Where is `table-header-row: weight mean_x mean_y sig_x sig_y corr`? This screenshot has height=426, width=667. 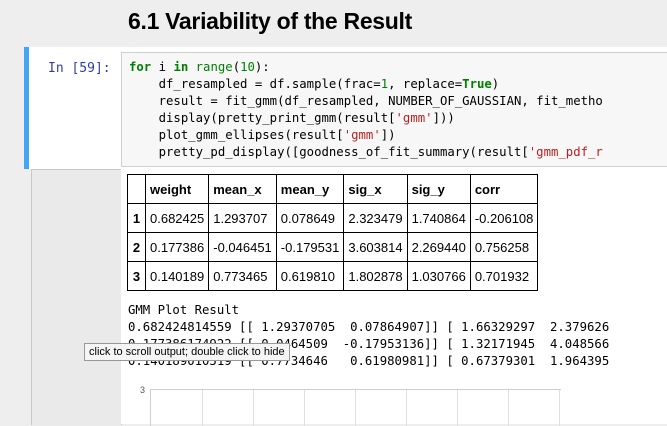
table-header-row: weight mean_x mean_y sig_x sig_y corr is located at coordinates (333, 189).